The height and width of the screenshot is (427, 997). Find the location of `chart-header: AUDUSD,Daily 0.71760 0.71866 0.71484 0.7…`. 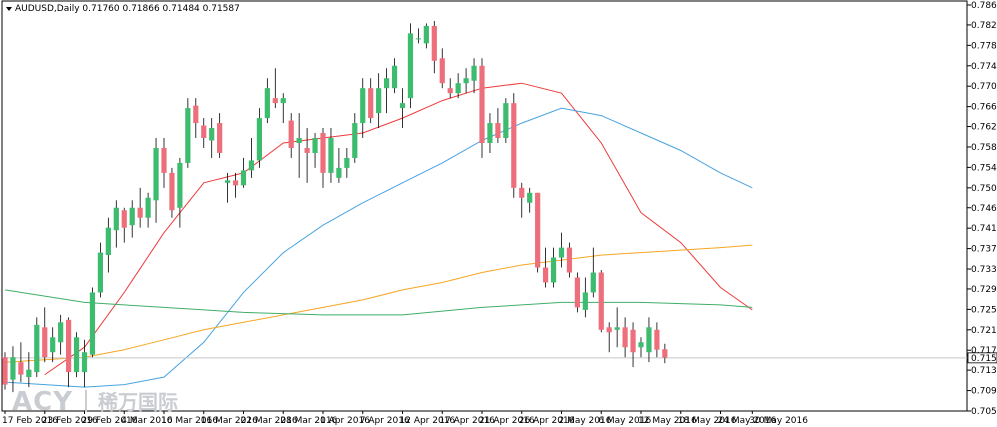

chart-header: AUDUSD,Daily 0.71760 0.71866 0.71484 0.7… is located at coordinates (123, 9).